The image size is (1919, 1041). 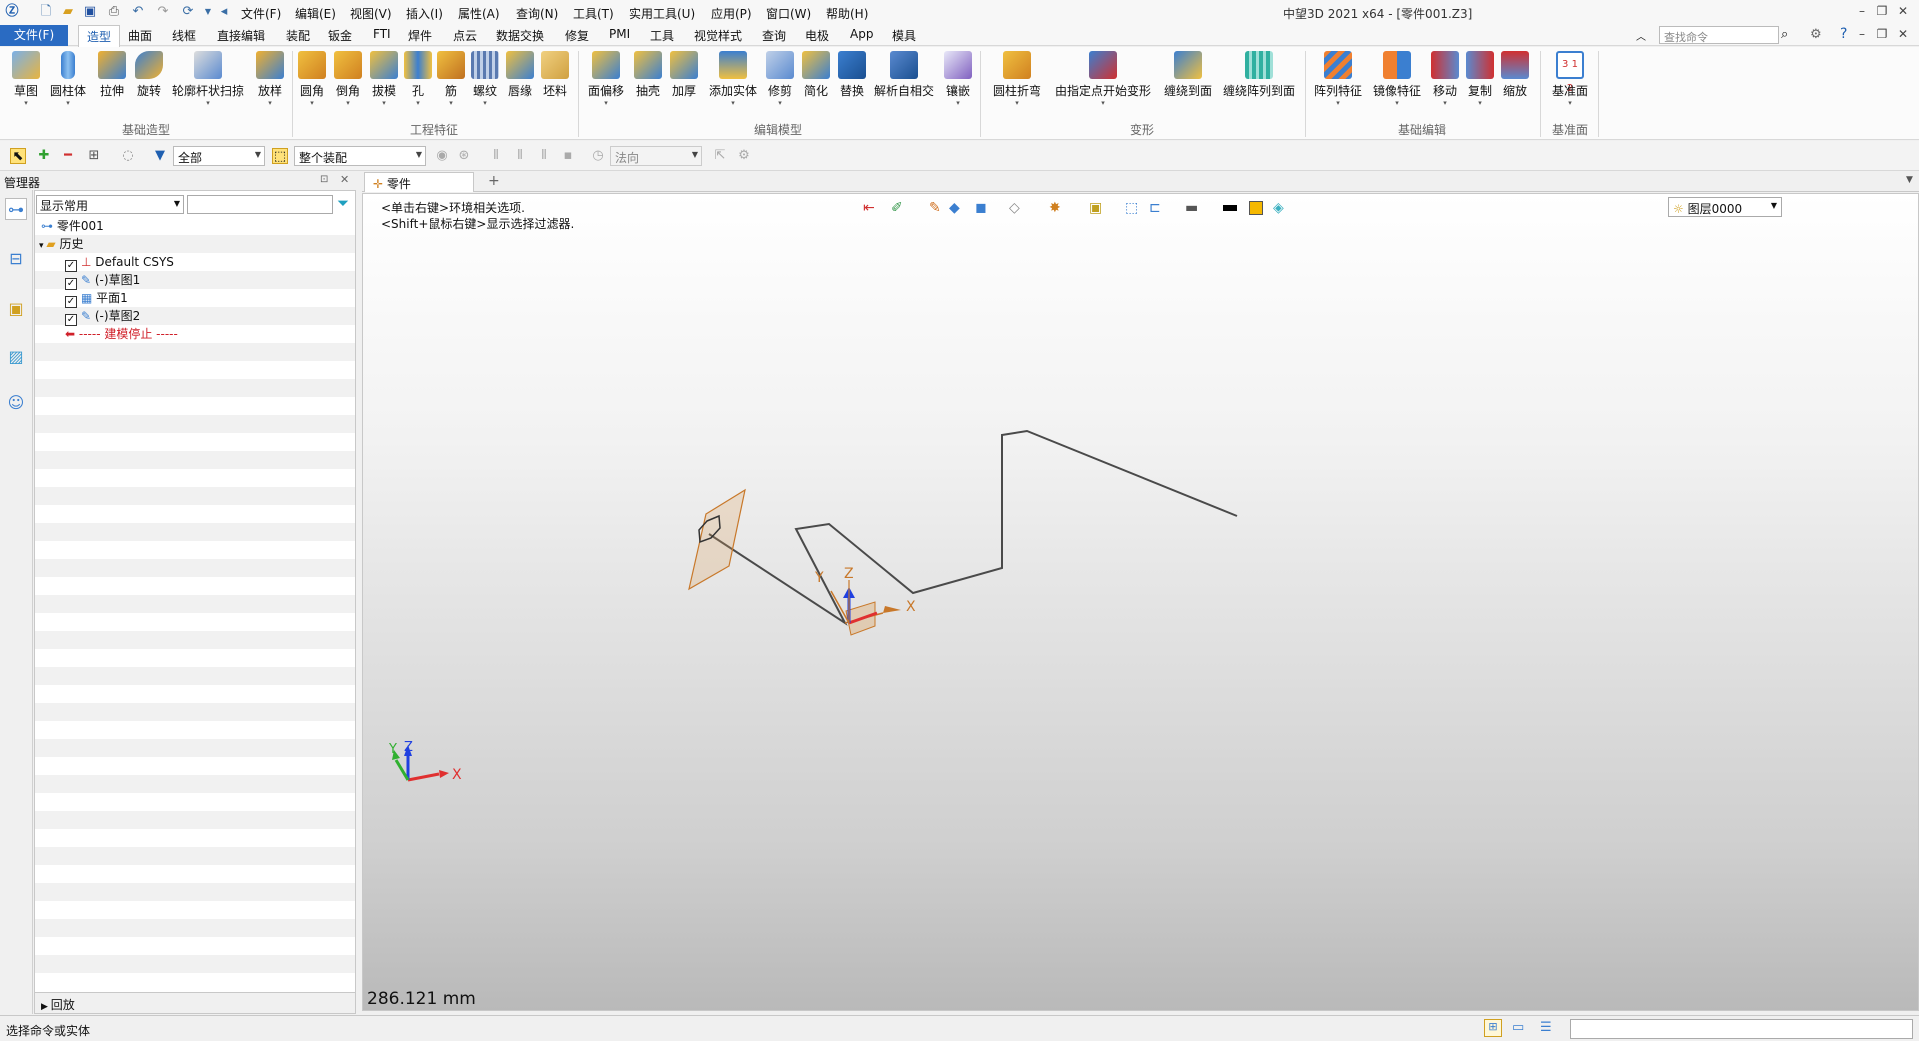 I want to click on doc-close-icon: ✕, so click(x=1903, y=35).